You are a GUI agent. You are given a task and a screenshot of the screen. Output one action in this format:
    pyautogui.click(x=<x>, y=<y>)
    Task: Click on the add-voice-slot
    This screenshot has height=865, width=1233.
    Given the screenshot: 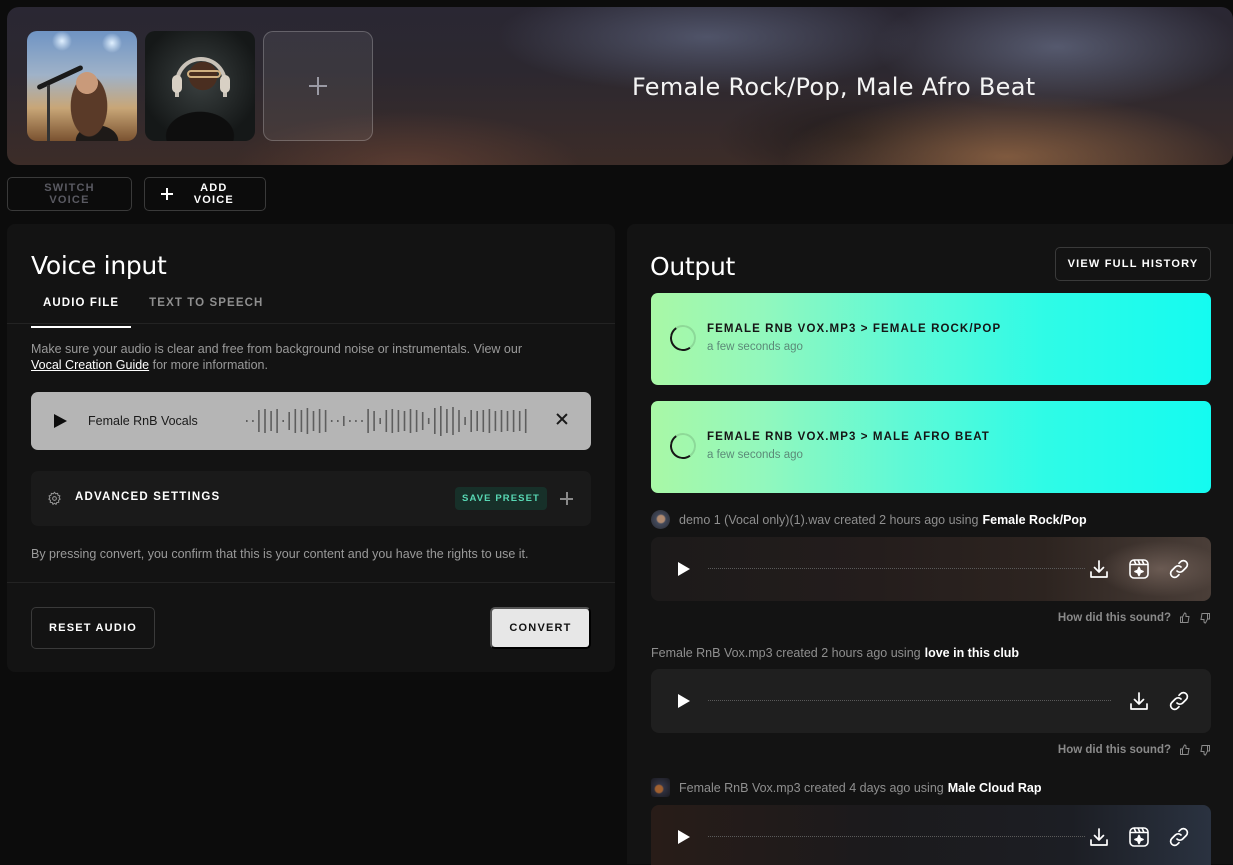 What is the action you would take?
    pyautogui.click(x=318, y=86)
    